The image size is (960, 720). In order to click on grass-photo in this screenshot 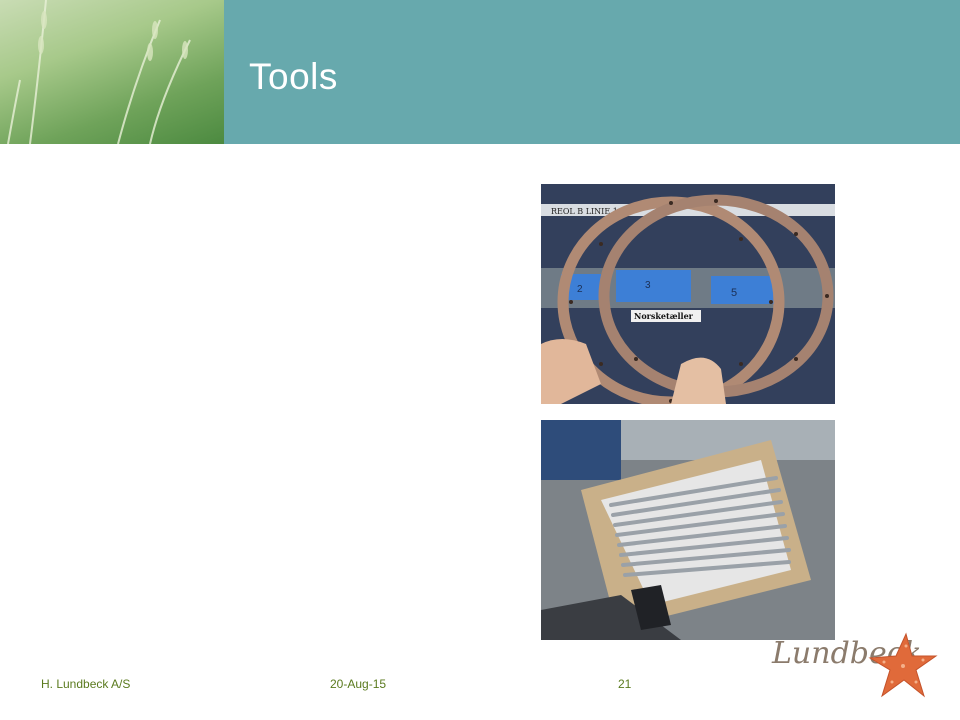, I will do `click(112, 72)`.